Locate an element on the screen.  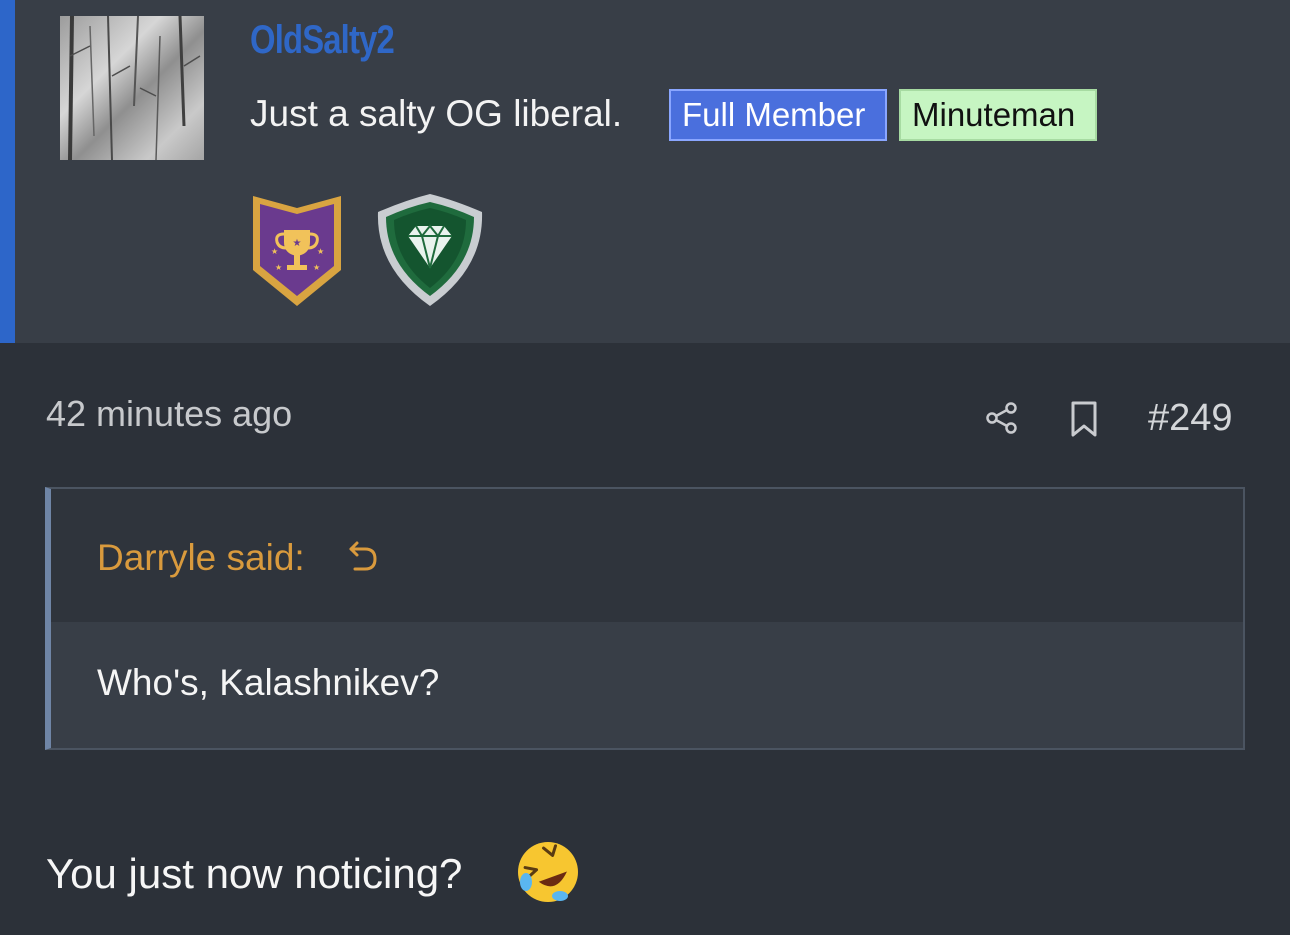
go-to-quote-icon is located at coordinates (364, 558).